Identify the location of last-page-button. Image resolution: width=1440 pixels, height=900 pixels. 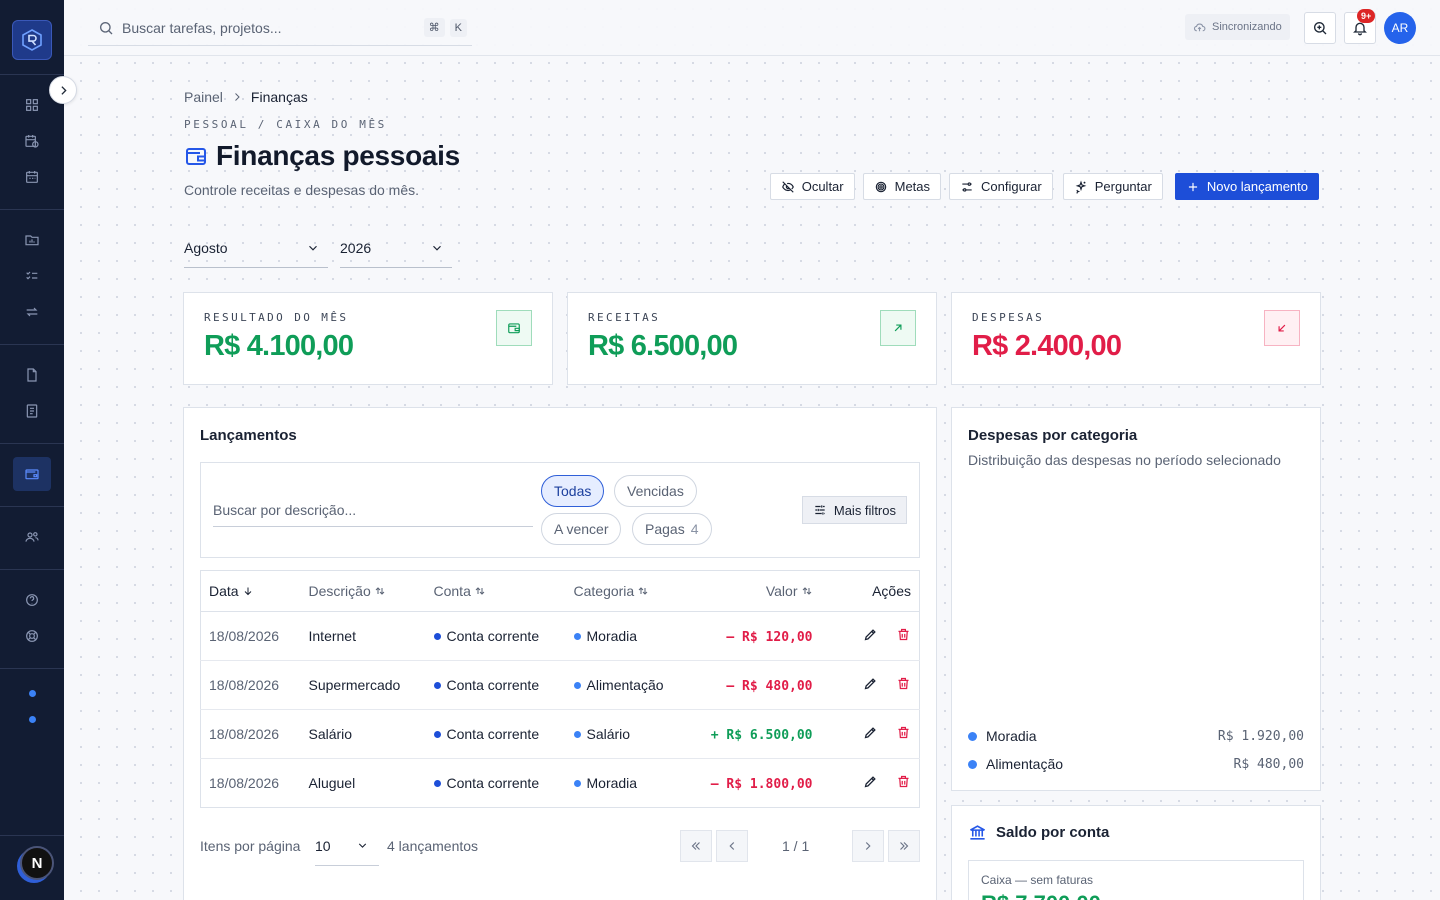
(904, 846).